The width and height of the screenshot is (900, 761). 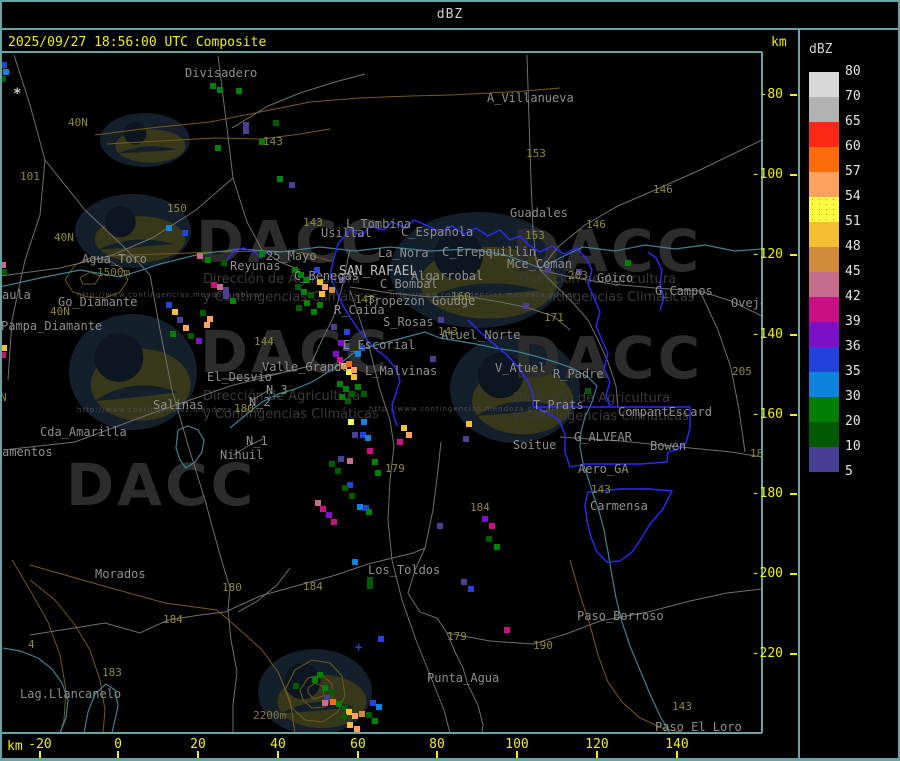 I want to click on place-label: Goico, so click(x=615, y=278).